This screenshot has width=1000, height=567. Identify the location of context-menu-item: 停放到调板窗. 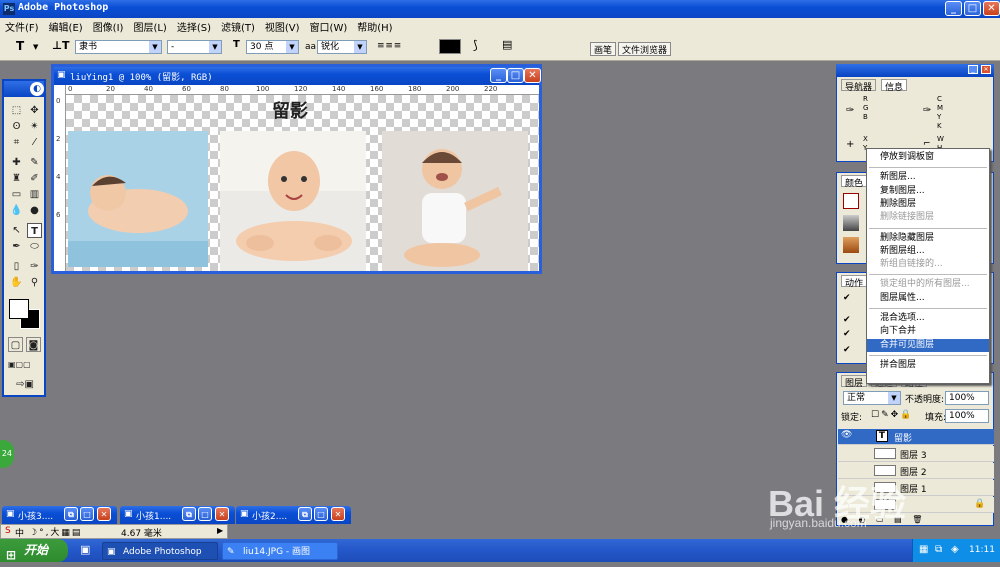
(928, 157).